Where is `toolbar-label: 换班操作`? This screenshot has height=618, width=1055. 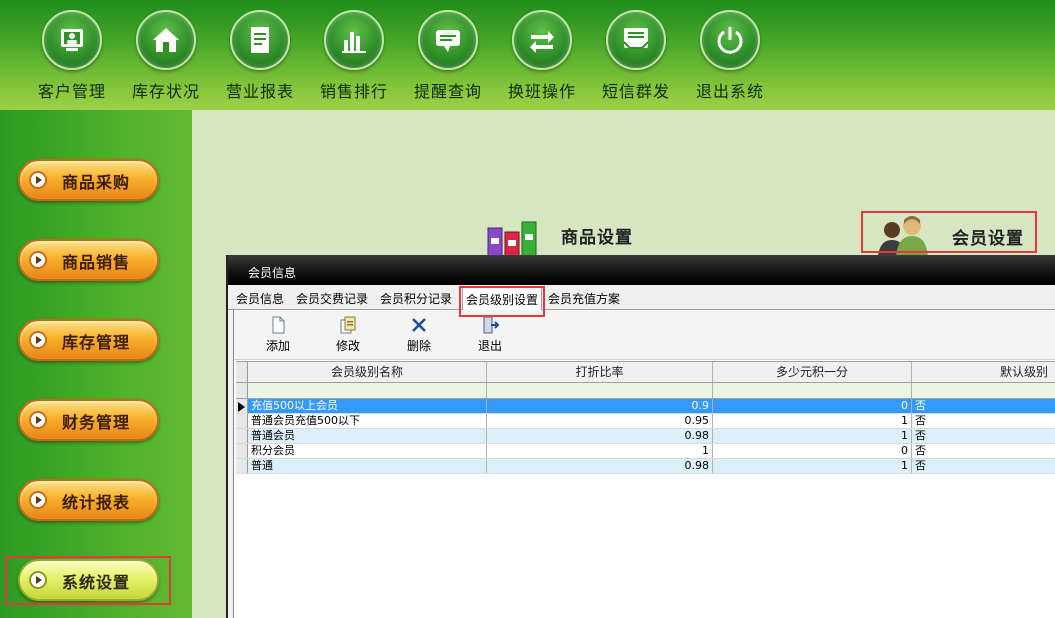 toolbar-label: 换班操作 is located at coordinates (541, 91).